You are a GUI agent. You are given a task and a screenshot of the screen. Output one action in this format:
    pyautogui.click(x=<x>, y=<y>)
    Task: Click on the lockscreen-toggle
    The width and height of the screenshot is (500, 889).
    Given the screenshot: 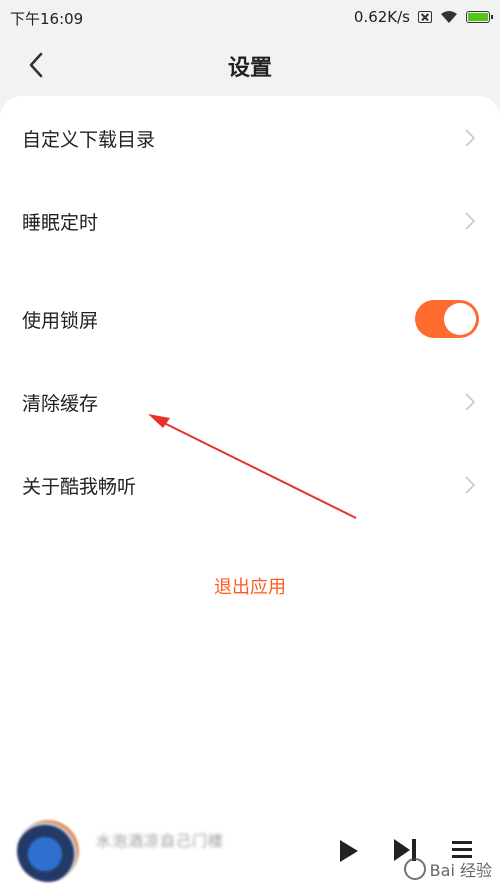 What is the action you would take?
    pyautogui.click(x=447, y=319)
    